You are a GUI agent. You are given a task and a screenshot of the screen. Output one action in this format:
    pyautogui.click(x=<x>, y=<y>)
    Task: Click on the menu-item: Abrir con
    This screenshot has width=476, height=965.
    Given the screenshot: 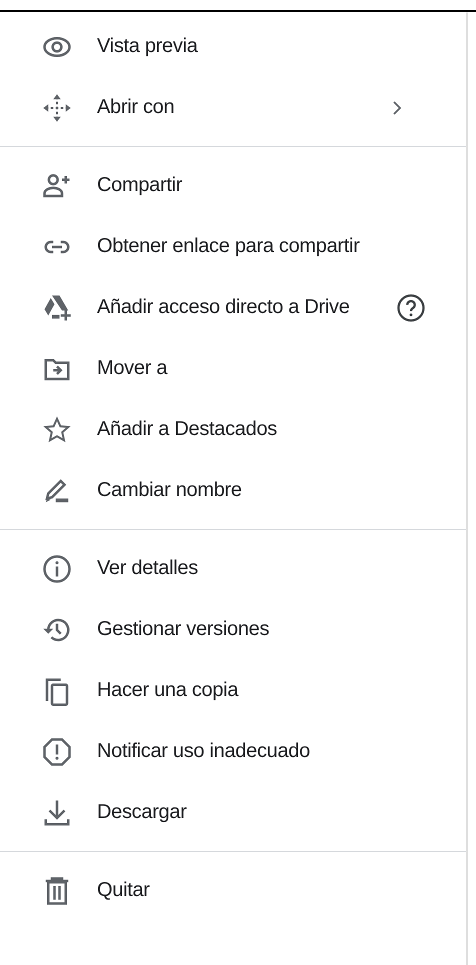 What is the action you would take?
    pyautogui.click(x=233, y=107)
    